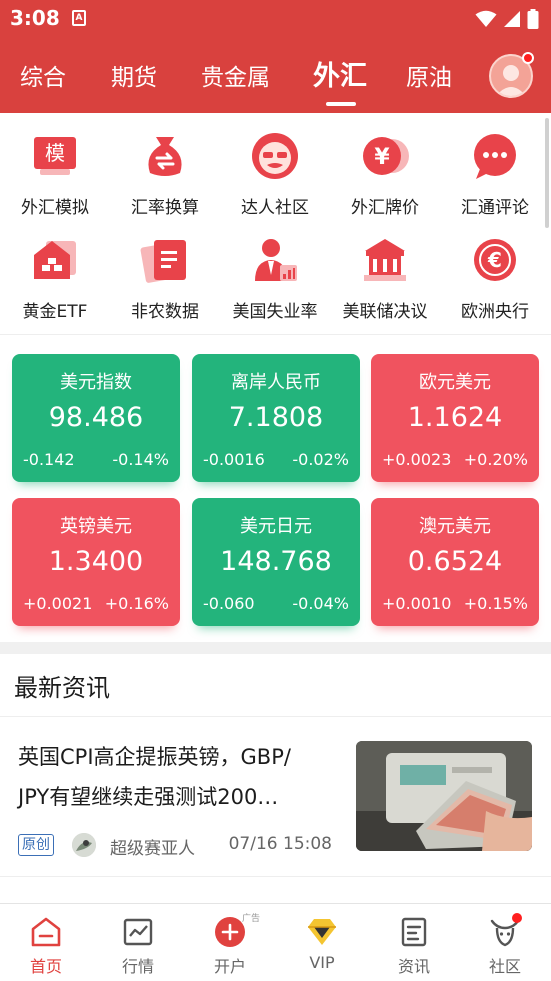  What do you see at coordinates (45, 966) in the screenshot?
I see `nav-label: 首页` at bounding box center [45, 966].